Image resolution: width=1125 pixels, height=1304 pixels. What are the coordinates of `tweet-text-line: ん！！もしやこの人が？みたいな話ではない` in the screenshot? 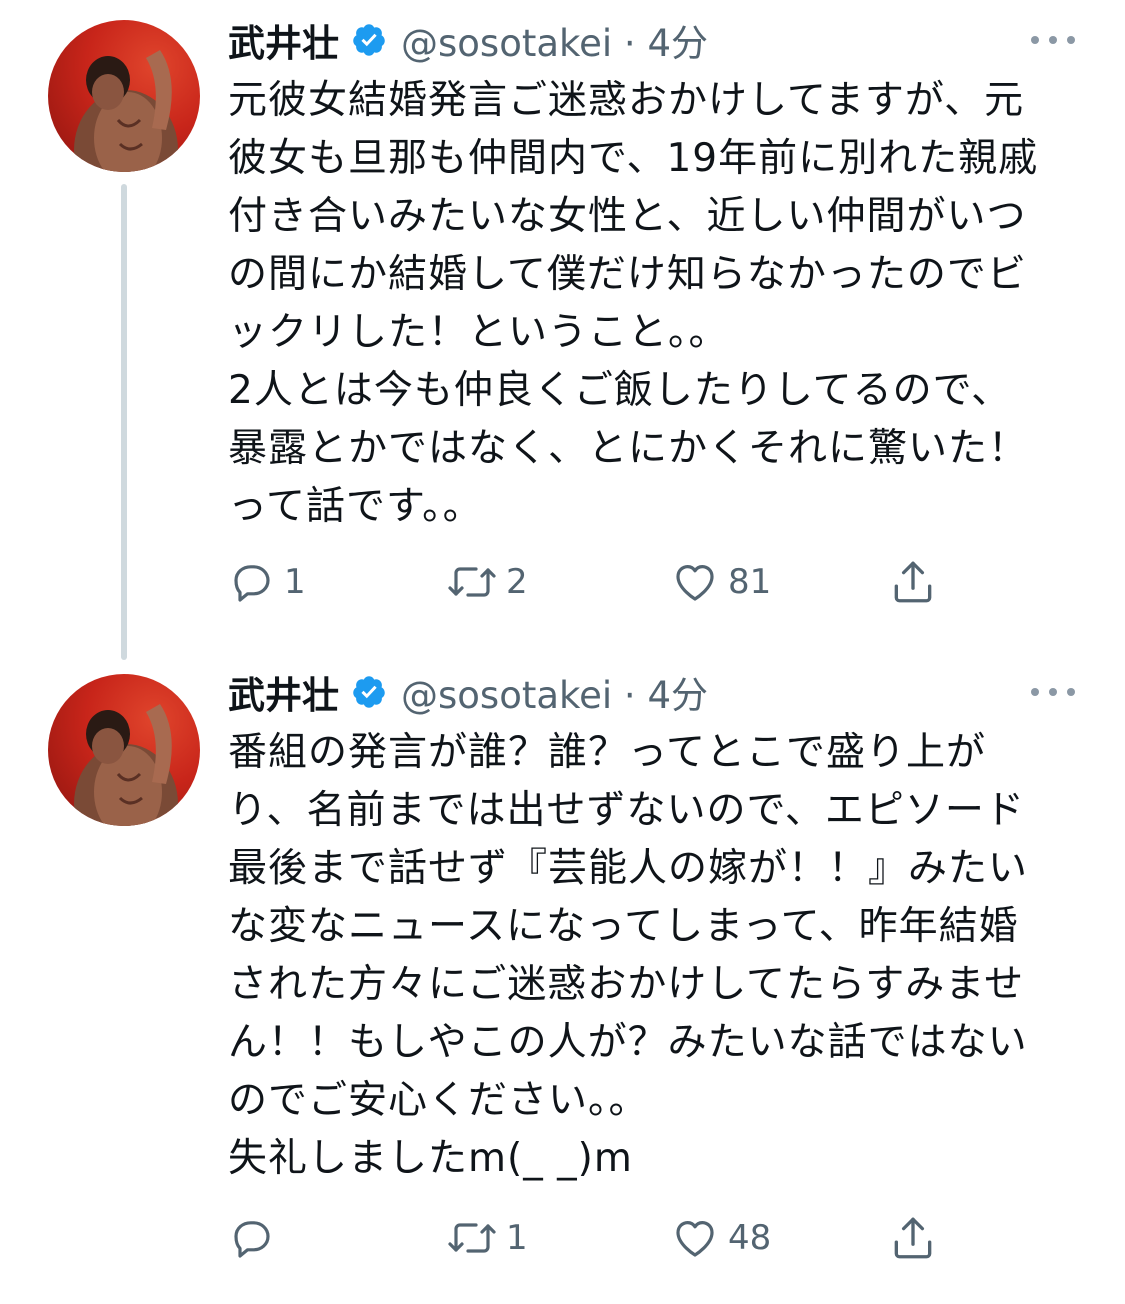 It's located at (628, 1042).